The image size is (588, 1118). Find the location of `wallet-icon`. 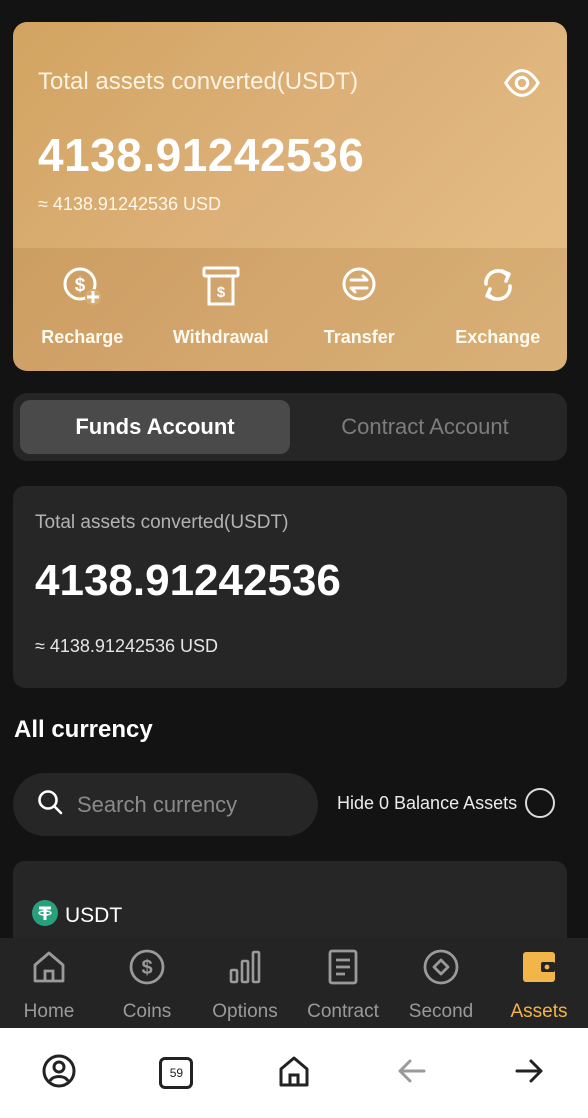

wallet-icon is located at coordinates (539, 969).